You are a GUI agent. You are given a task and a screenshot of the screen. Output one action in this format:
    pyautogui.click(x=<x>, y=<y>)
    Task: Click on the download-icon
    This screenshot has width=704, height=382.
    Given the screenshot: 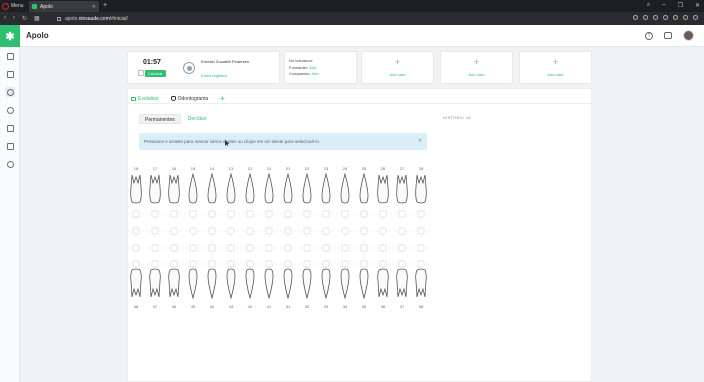 What is the action you would take?
    pyautogui.click(x=675, y=17)
    